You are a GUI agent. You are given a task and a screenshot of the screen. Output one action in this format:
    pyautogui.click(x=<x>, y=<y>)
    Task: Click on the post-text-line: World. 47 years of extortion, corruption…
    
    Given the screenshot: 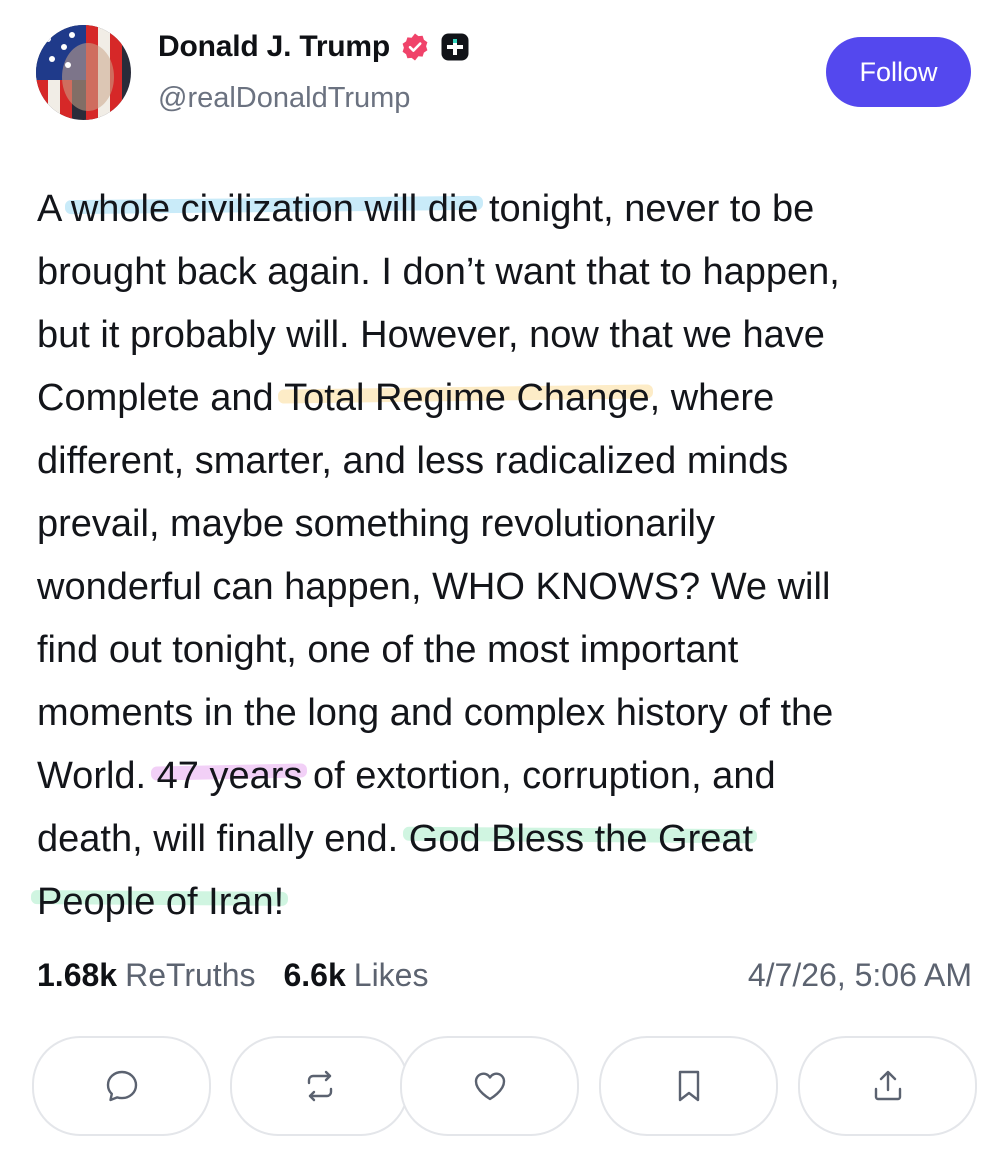 What is the action you would take?
    pyautogui.click(x=509, y=776)
    